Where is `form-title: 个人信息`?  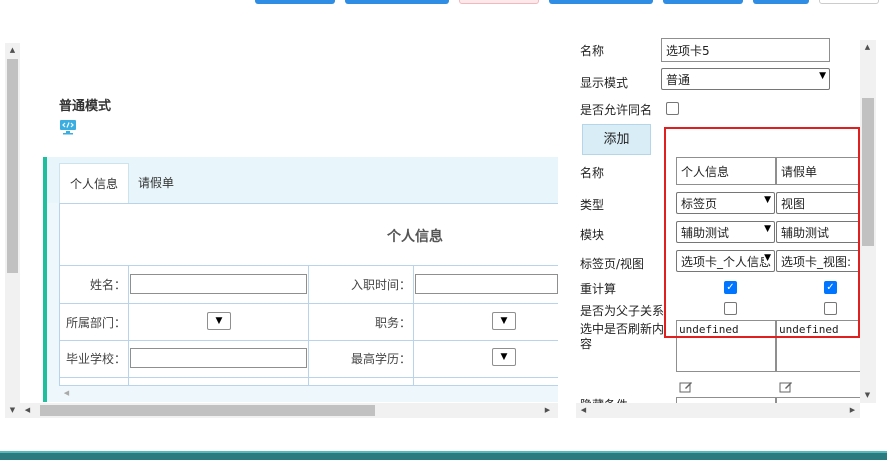 form-title: 个人信息 is located at coordinates (415, 237).